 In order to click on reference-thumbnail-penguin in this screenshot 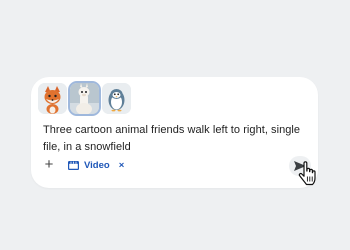, I will do `click(116, 98)`.